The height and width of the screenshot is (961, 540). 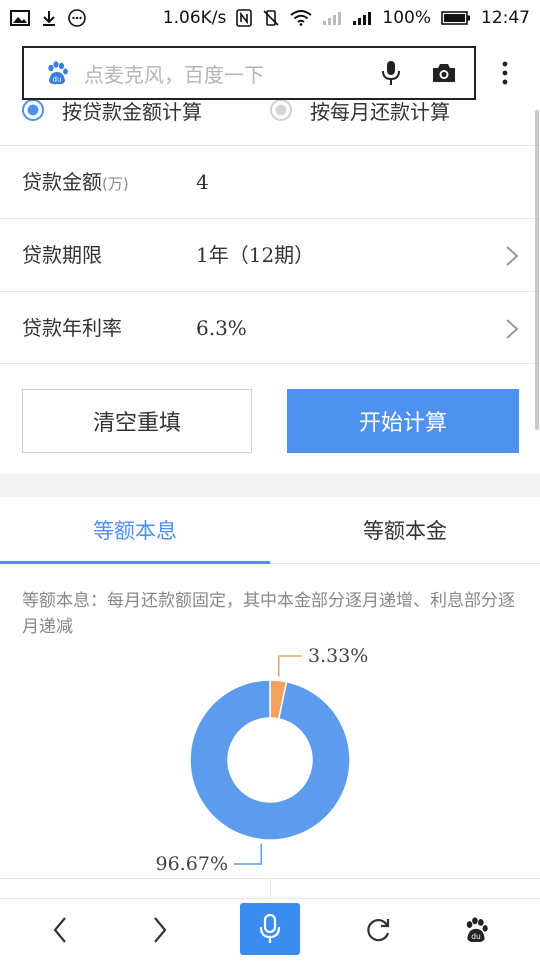 What do you see at coordinates (137, 421) in the screenshot?
I see `clear-button: 清空重填` at bounding box center [137, 421].